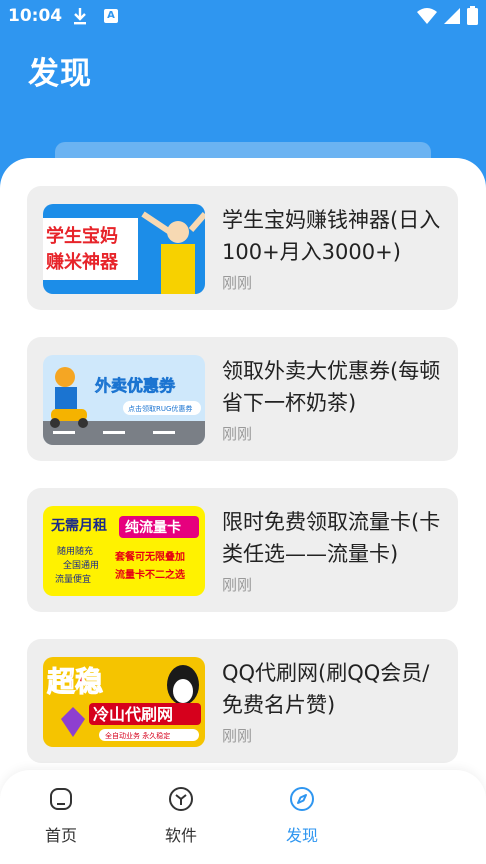  What do you see at coordinates (331, 538) in the screenshot?
I see `card-title: 限时免费领取流量卡(卡类任选——流量卡)` at bounding box center [331, 538].